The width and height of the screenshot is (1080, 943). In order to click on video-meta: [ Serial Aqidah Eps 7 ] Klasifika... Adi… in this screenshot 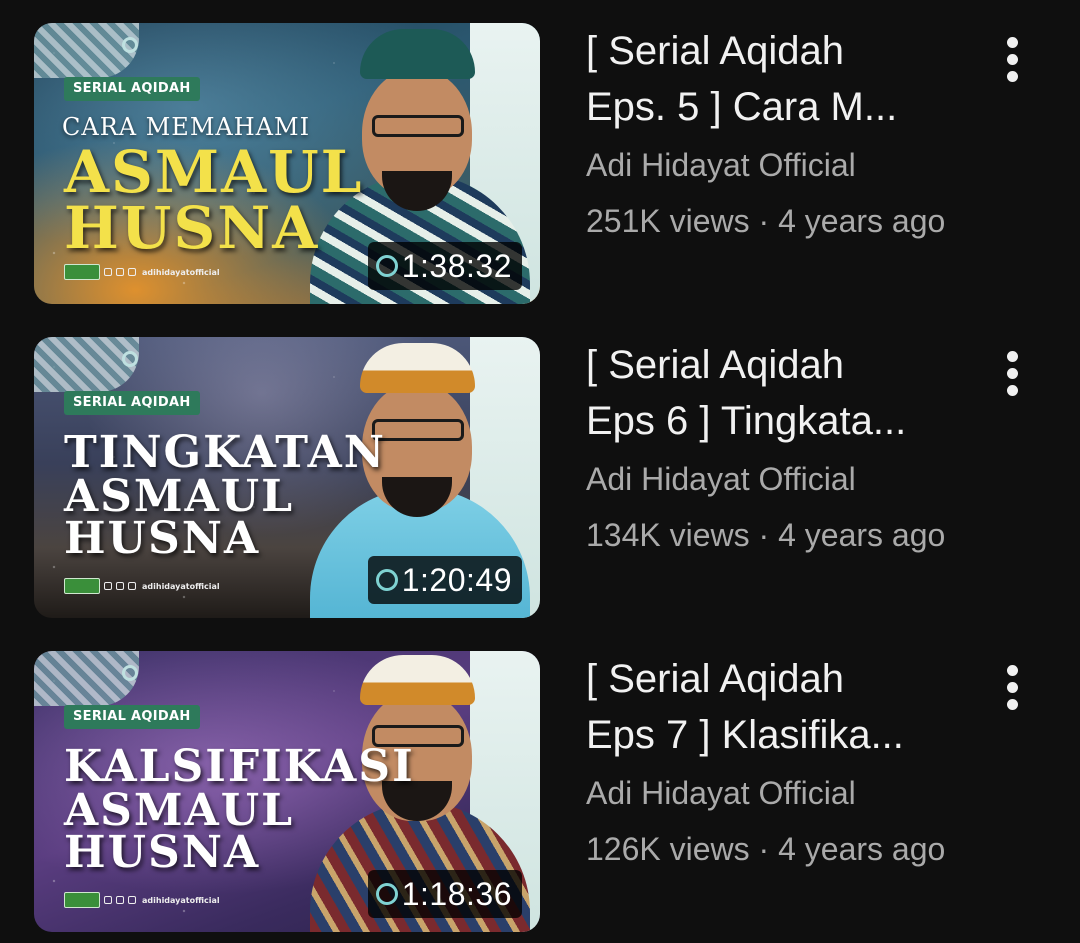, I will do `click(776, 764)`.